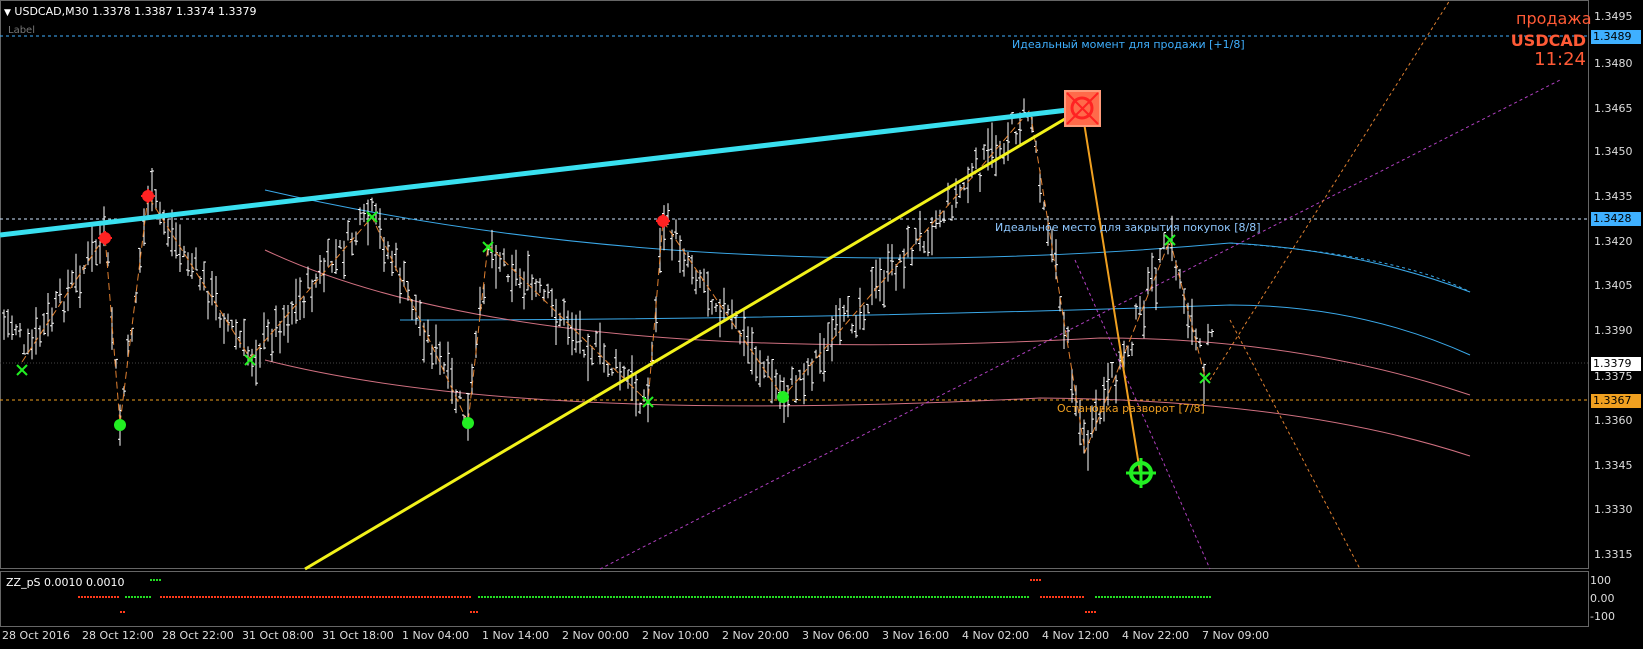  What do you see at coordinates (543, 171) in the screenshot?
I see `trend-line-cyan` at bounding box center [543, 171].